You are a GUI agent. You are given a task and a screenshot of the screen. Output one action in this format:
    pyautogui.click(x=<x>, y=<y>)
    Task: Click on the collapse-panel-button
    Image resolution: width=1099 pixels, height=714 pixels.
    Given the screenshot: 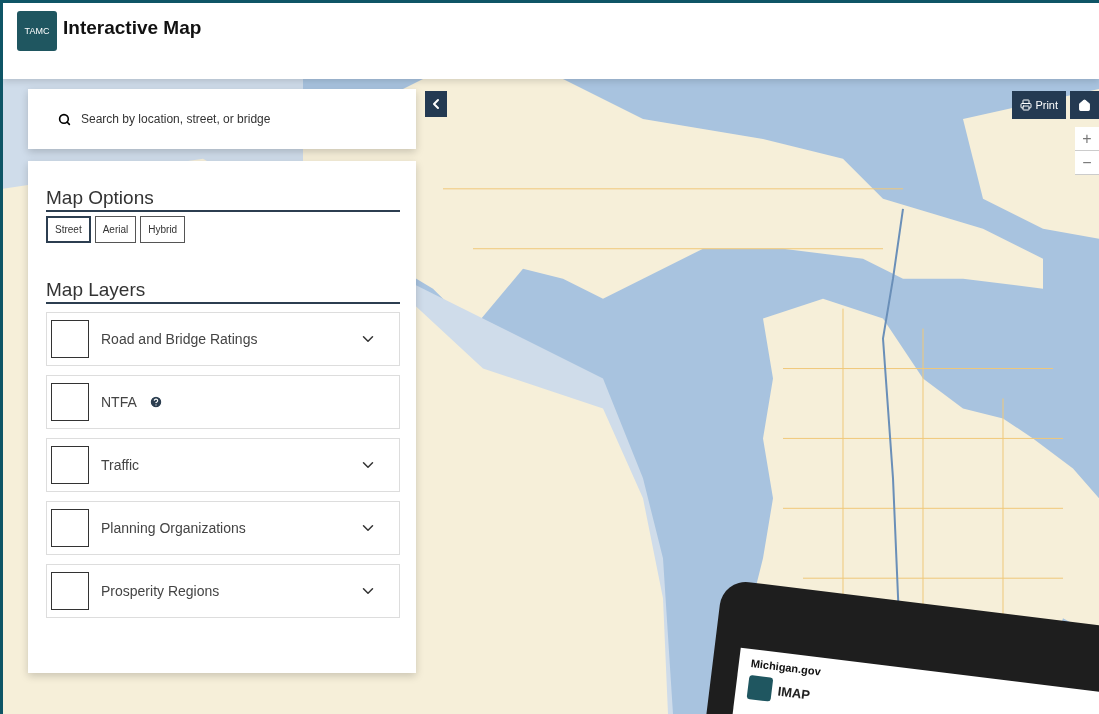 What is the action you would take?
    pyautogui.click(x=436, y=104)
    